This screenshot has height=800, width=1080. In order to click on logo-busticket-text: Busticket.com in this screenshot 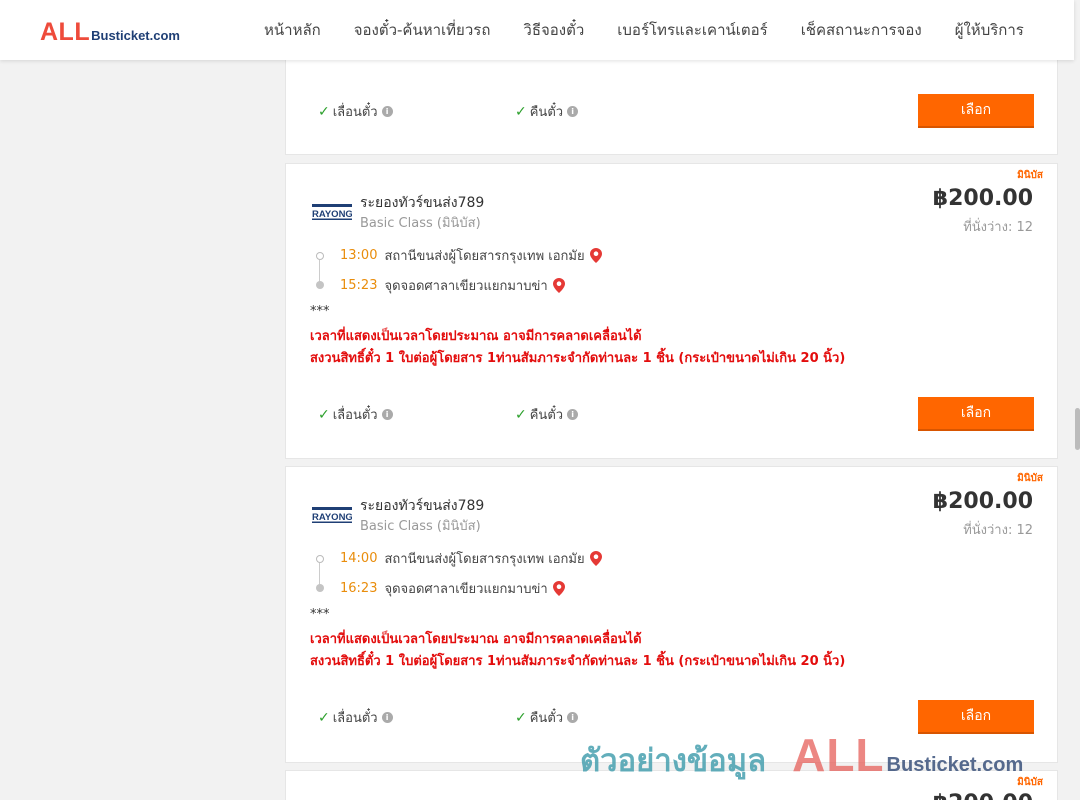, I will do `click(135, 35)`.